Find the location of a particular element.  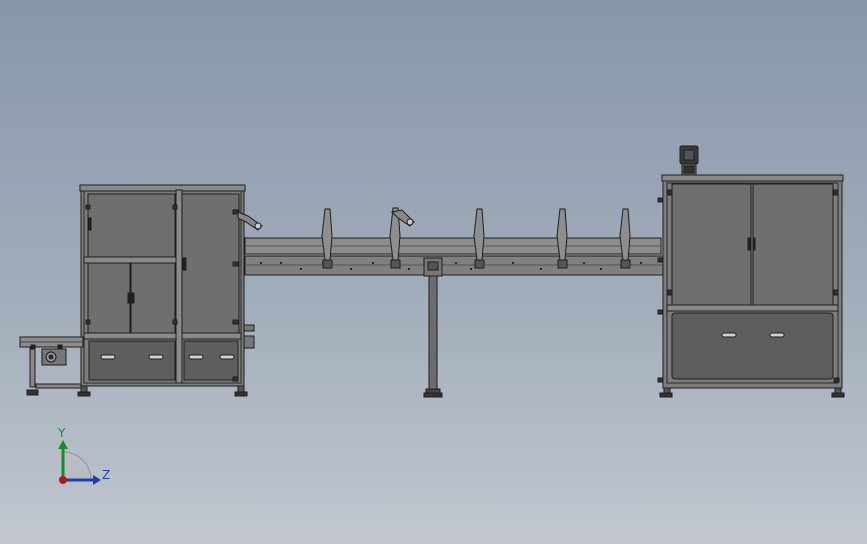

y-axis-arrow is located at coordinates (63, 444).